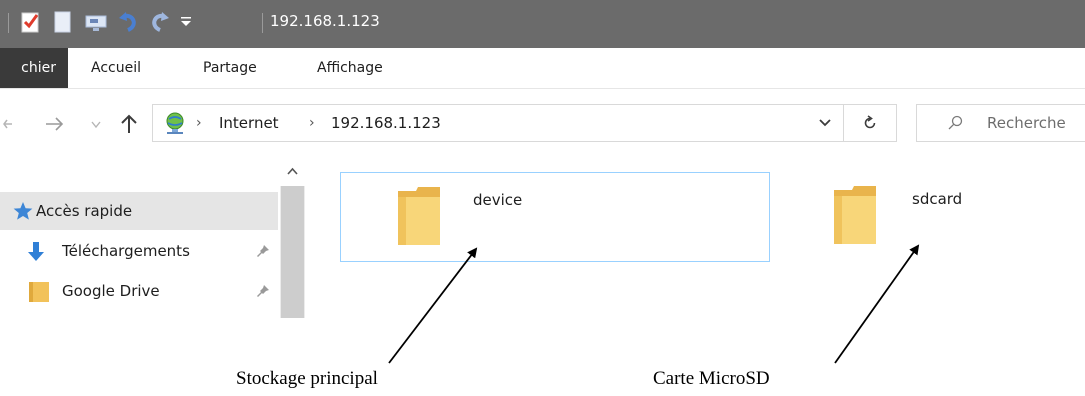  What do you see at coordinates (877, 304) in the screenshot?
I see `arrow-to-sdcard` at bounding box center [877, 304].